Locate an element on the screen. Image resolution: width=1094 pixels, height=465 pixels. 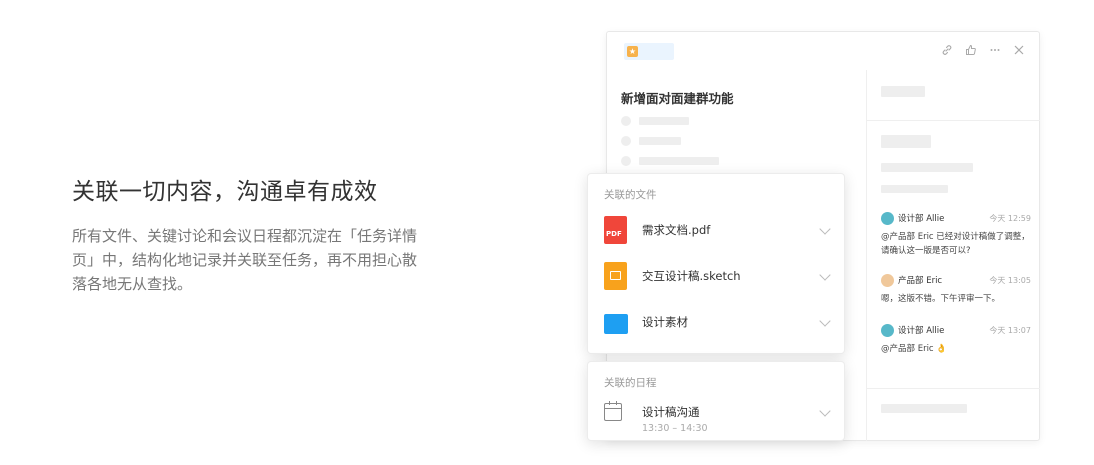
file-item: 设计素材 is located at coordinates (717, 322).